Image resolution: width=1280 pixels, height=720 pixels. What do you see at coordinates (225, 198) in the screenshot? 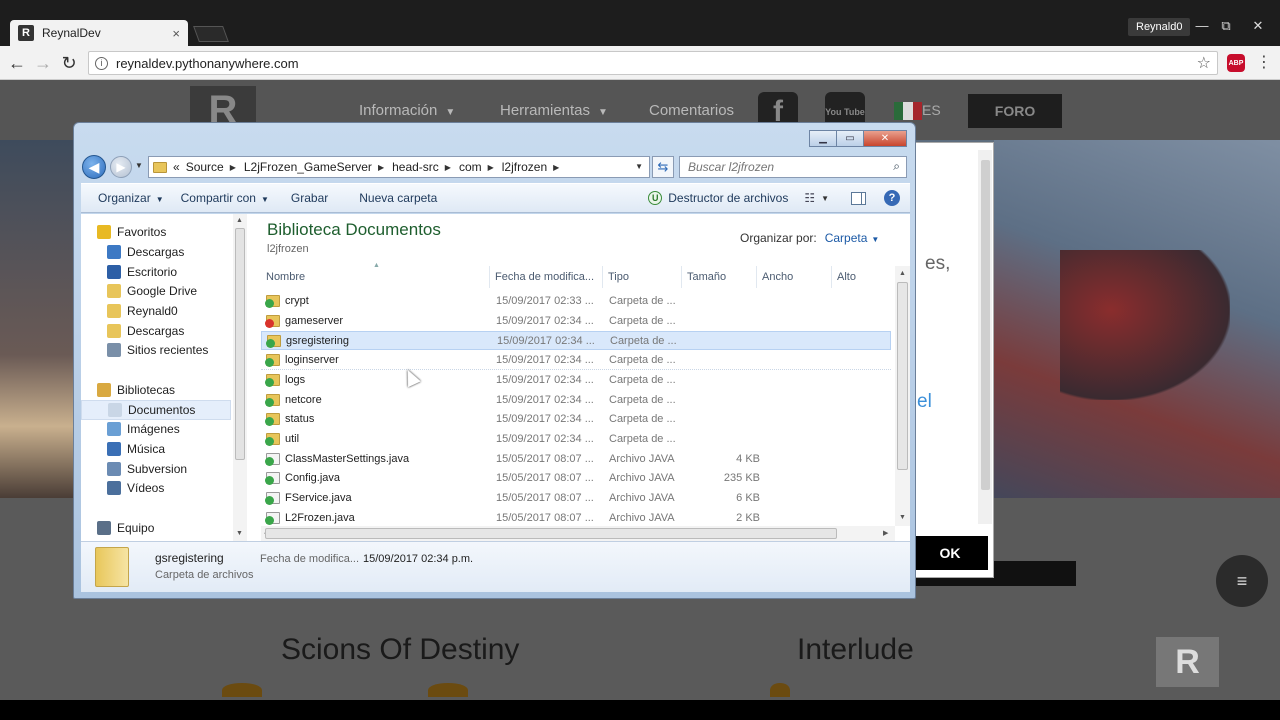
I see `share-with-button: Compartir con ▼` at bounding box center [225, 198].